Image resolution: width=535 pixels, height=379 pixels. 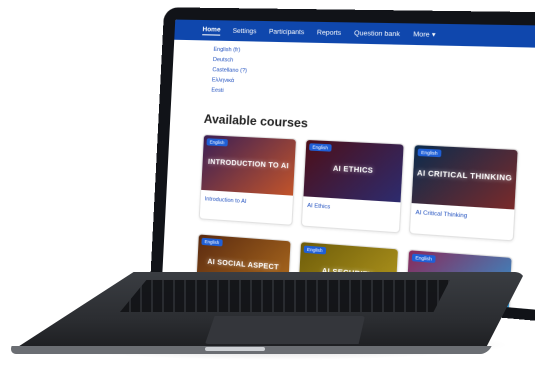 What do you see at coordinates (329, 33) in the screenshot?
I see `nav-reports: Reports` at bounding box center [329, 33].